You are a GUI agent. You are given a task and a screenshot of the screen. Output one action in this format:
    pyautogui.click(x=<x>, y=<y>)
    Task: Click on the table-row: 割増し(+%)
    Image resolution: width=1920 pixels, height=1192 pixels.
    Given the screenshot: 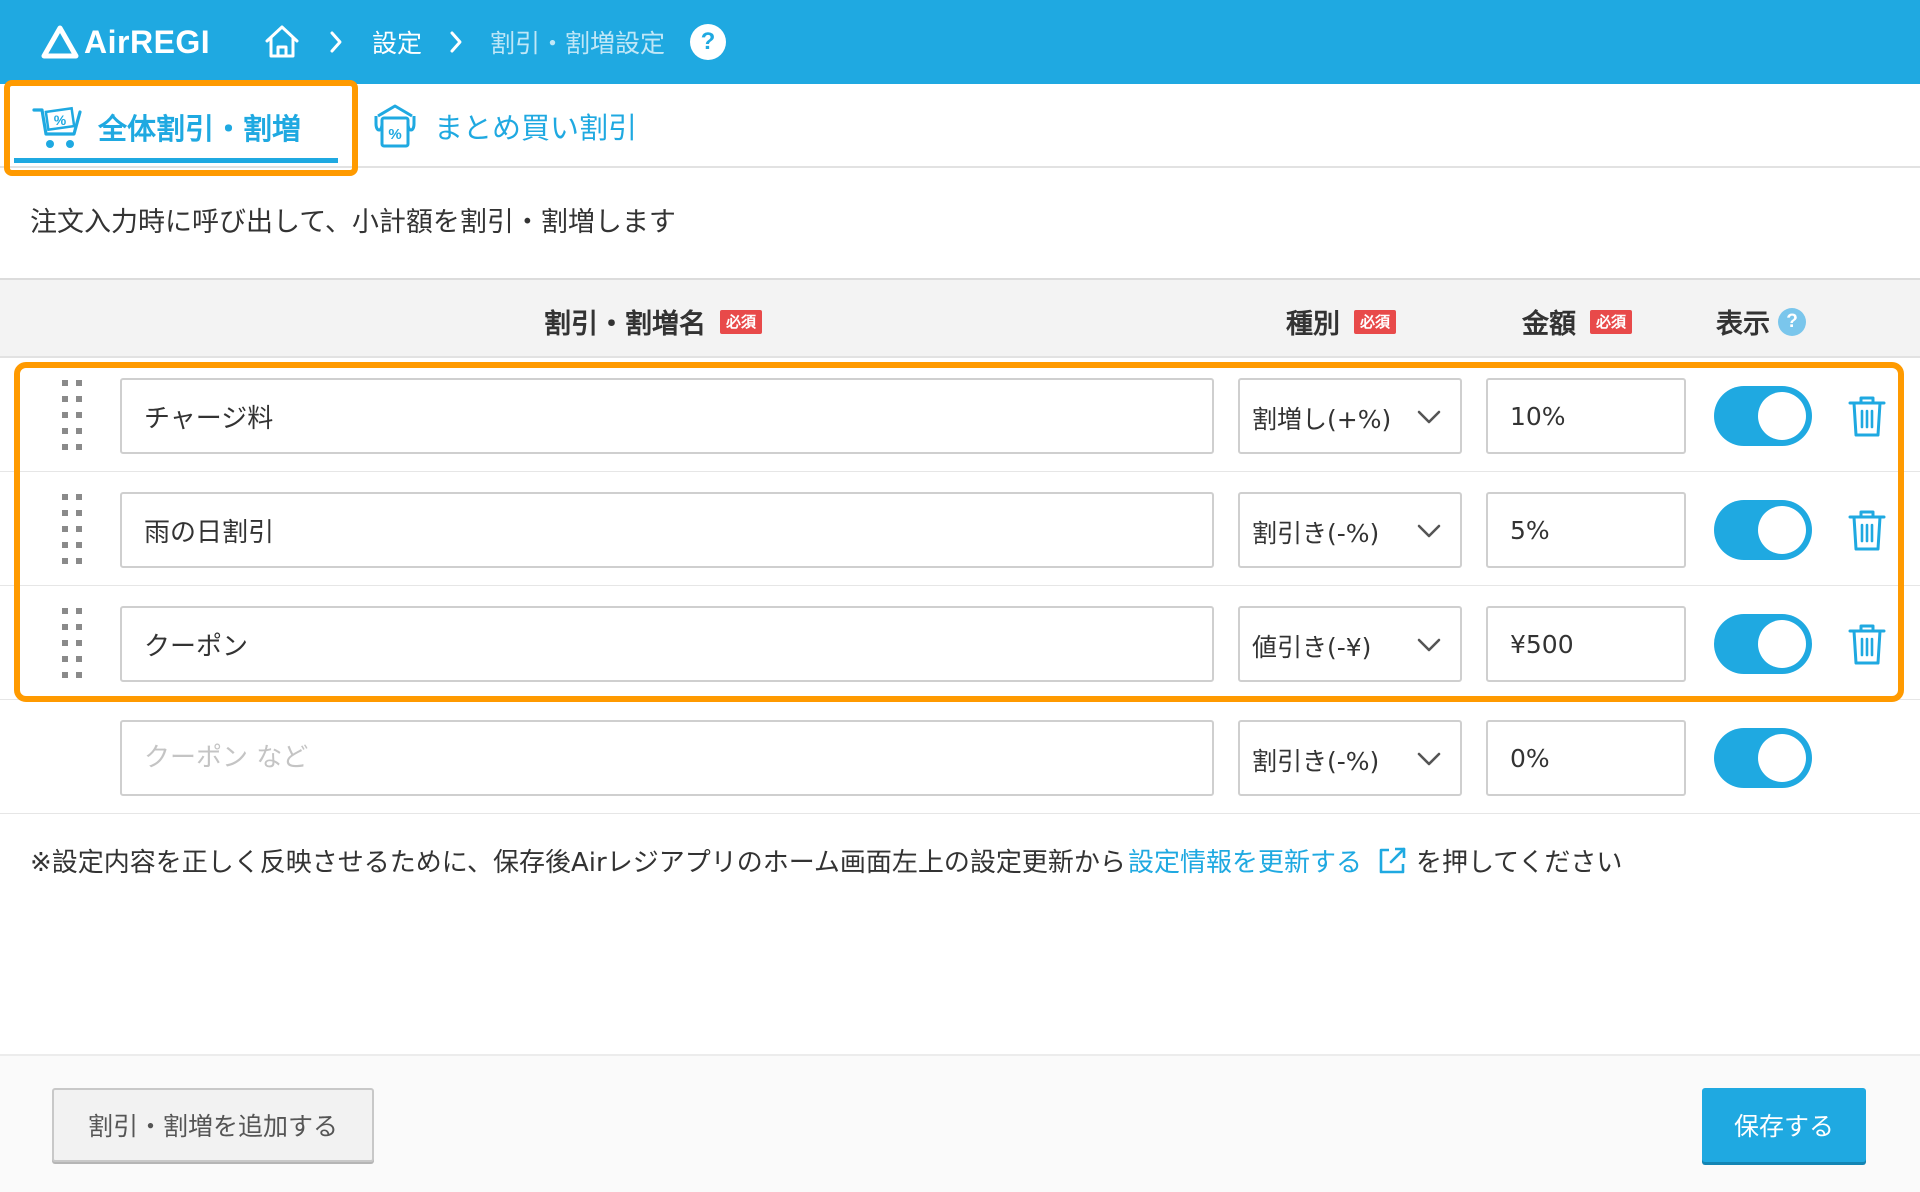 What is the action you would take?
    pyautogui.click(x=960, y=415)
    